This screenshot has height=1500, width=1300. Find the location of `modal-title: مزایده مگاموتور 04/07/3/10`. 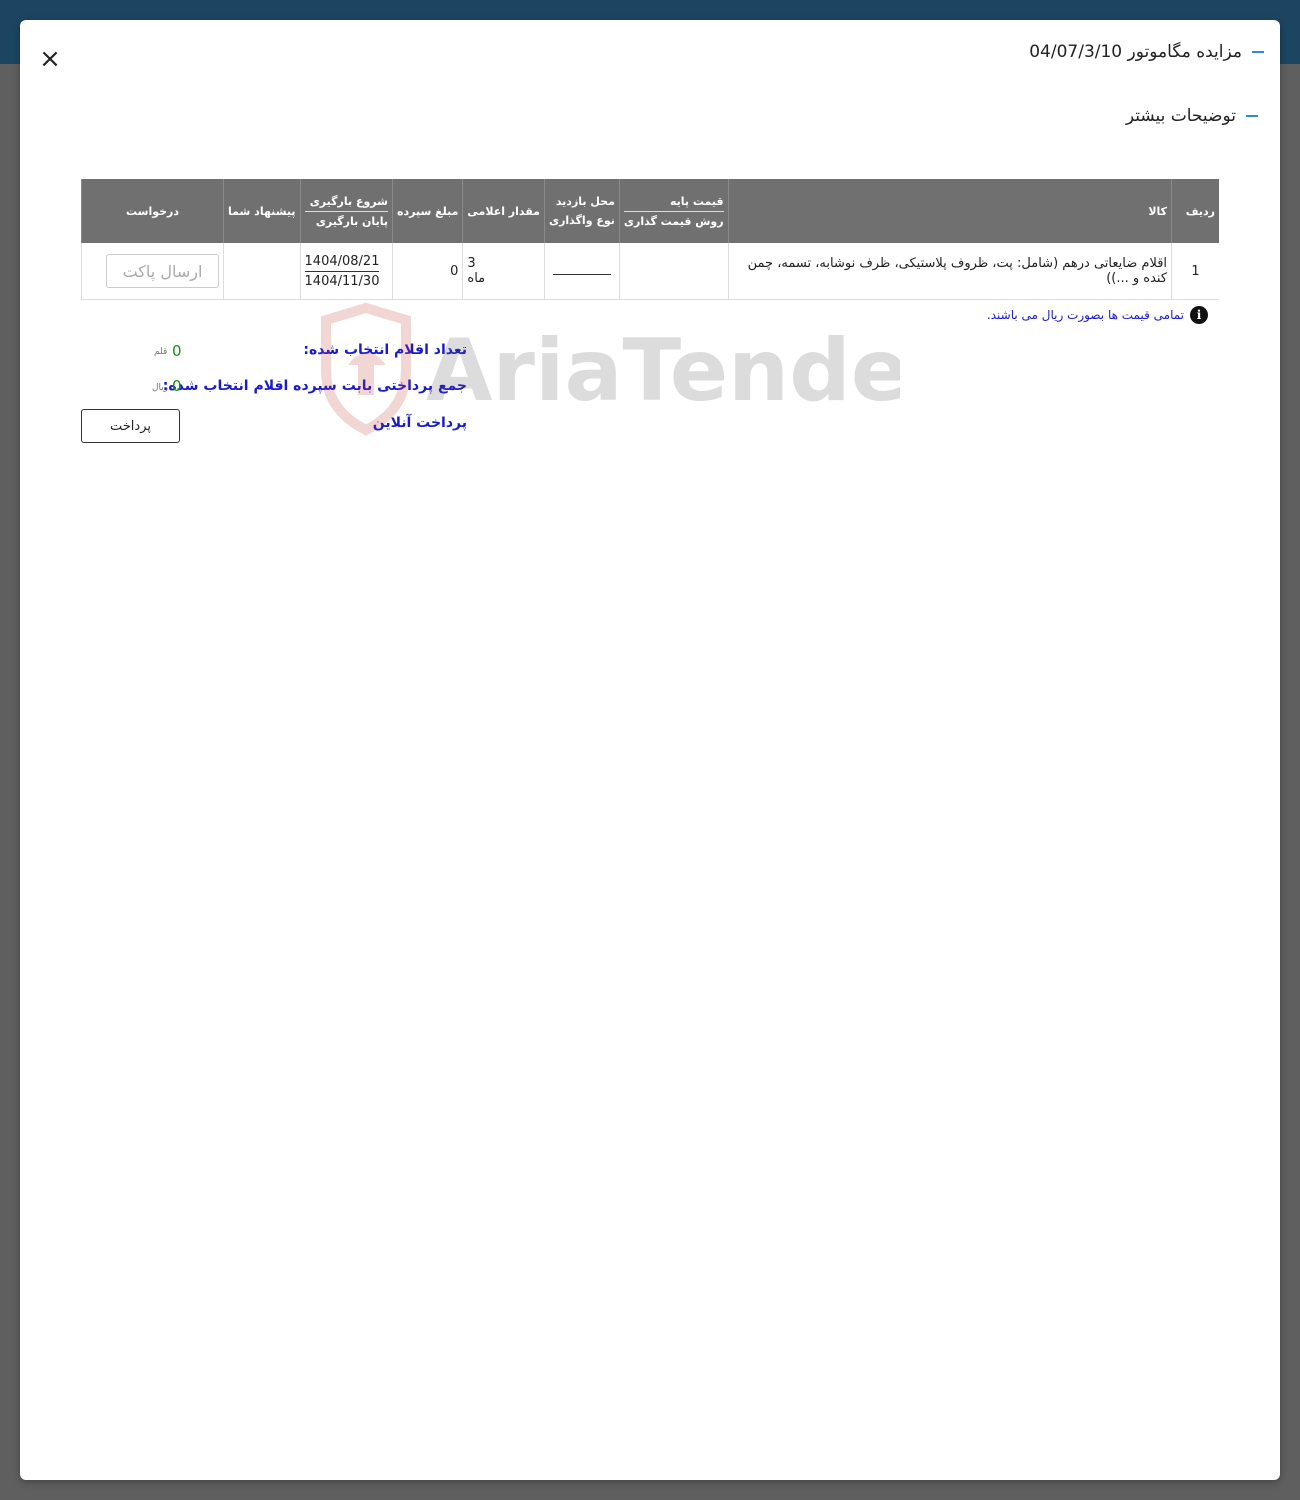

modal-title: مزایده مگاموتور 04/07/3/10 is located at coordinates (1146, 52).